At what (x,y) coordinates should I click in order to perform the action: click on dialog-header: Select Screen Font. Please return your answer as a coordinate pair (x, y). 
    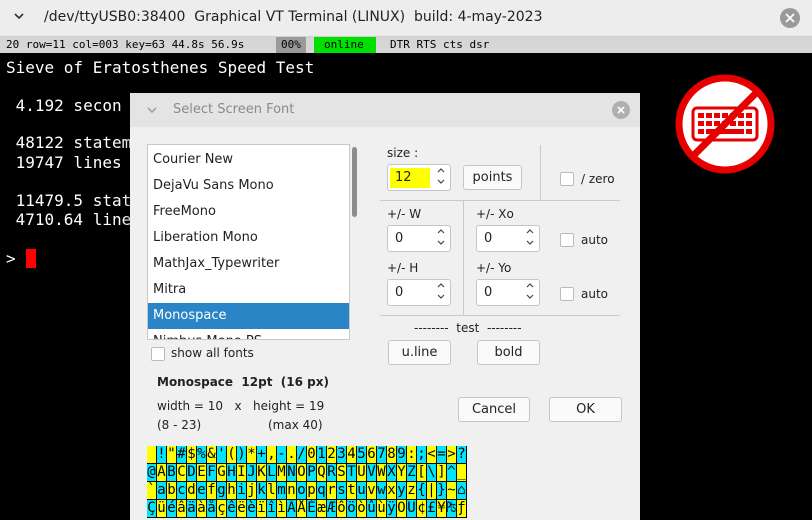
    Looking at the image, I should click on (385, 110).